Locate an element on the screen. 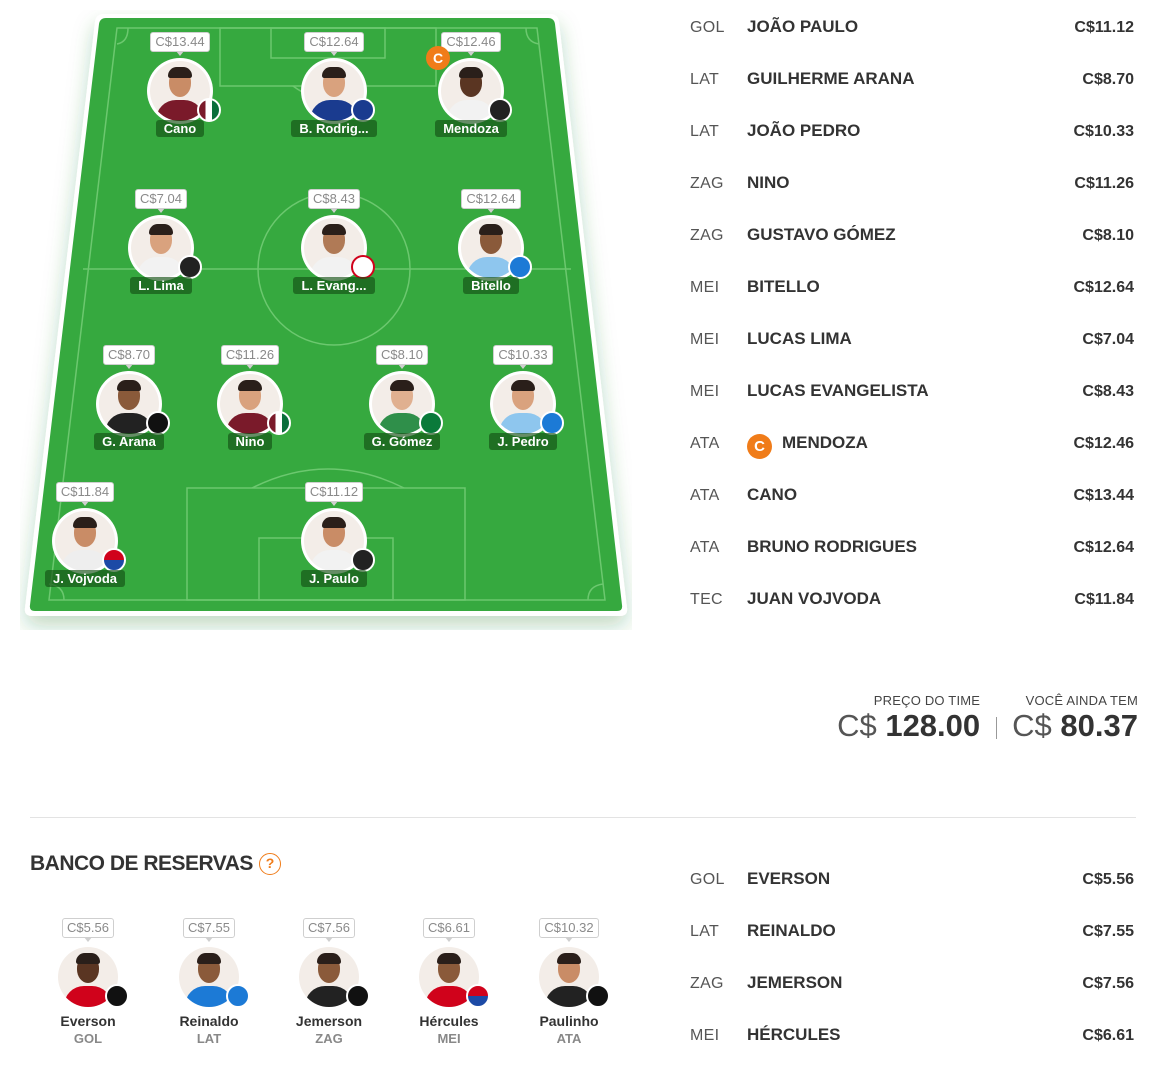 The width and height of the screenshot is (1150, 1066). field-player: C$8.10 G. Gómez is located at coordinates (402, 400).